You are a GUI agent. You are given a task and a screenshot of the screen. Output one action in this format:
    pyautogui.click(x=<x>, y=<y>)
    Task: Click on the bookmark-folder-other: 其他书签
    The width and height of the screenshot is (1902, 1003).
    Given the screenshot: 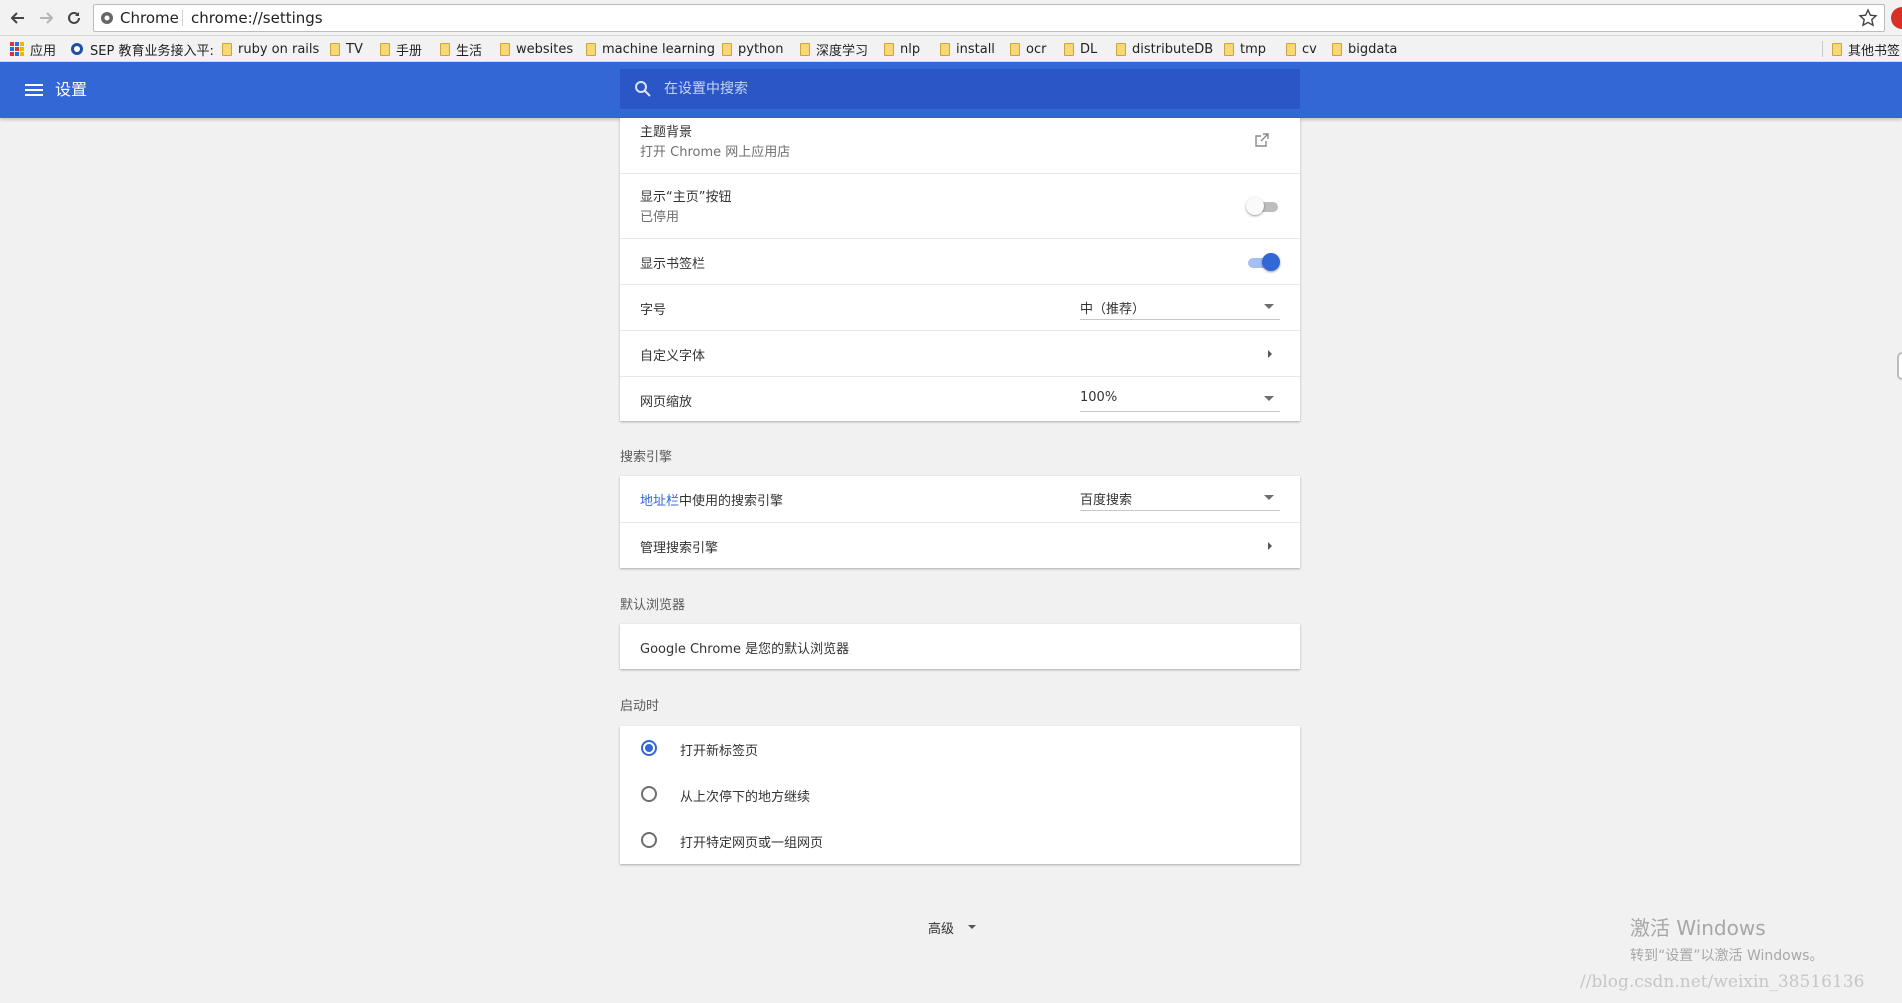 What is the action you would take?
    pyautogui.click(x=1866, y=49)
    